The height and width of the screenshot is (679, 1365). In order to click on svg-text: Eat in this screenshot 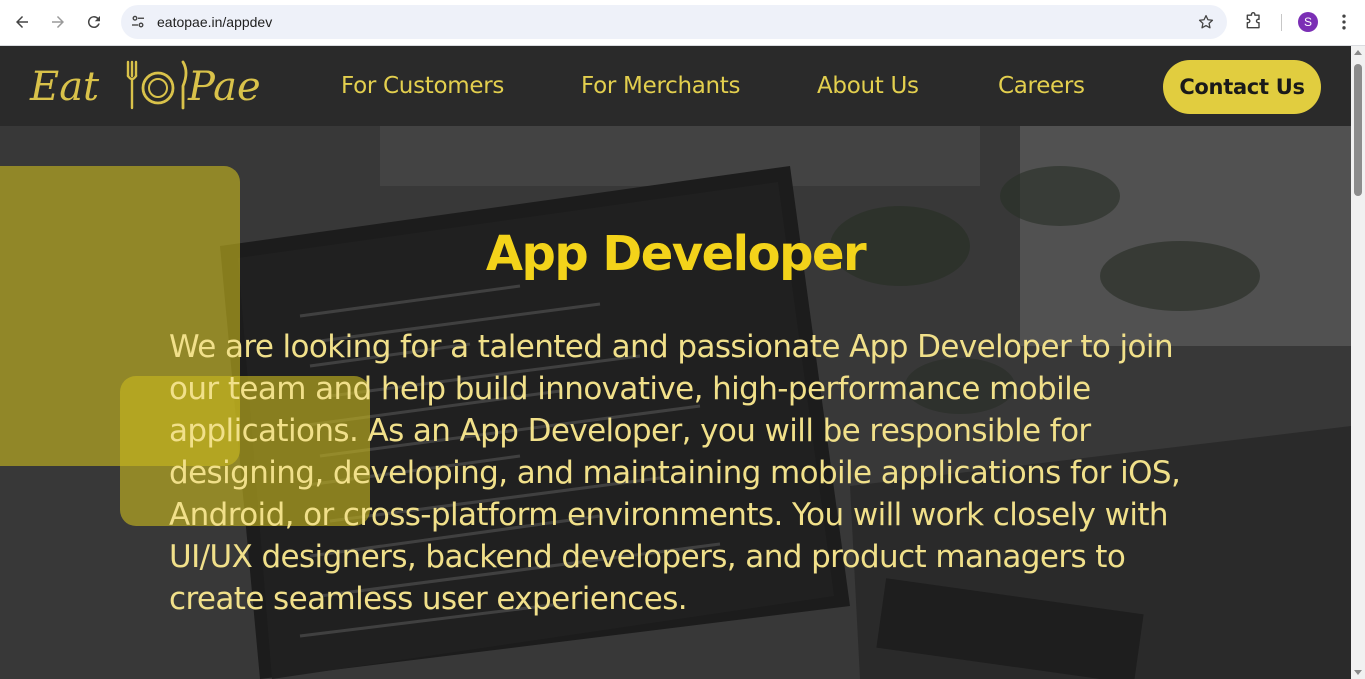, I will do `click(64, 87)`.